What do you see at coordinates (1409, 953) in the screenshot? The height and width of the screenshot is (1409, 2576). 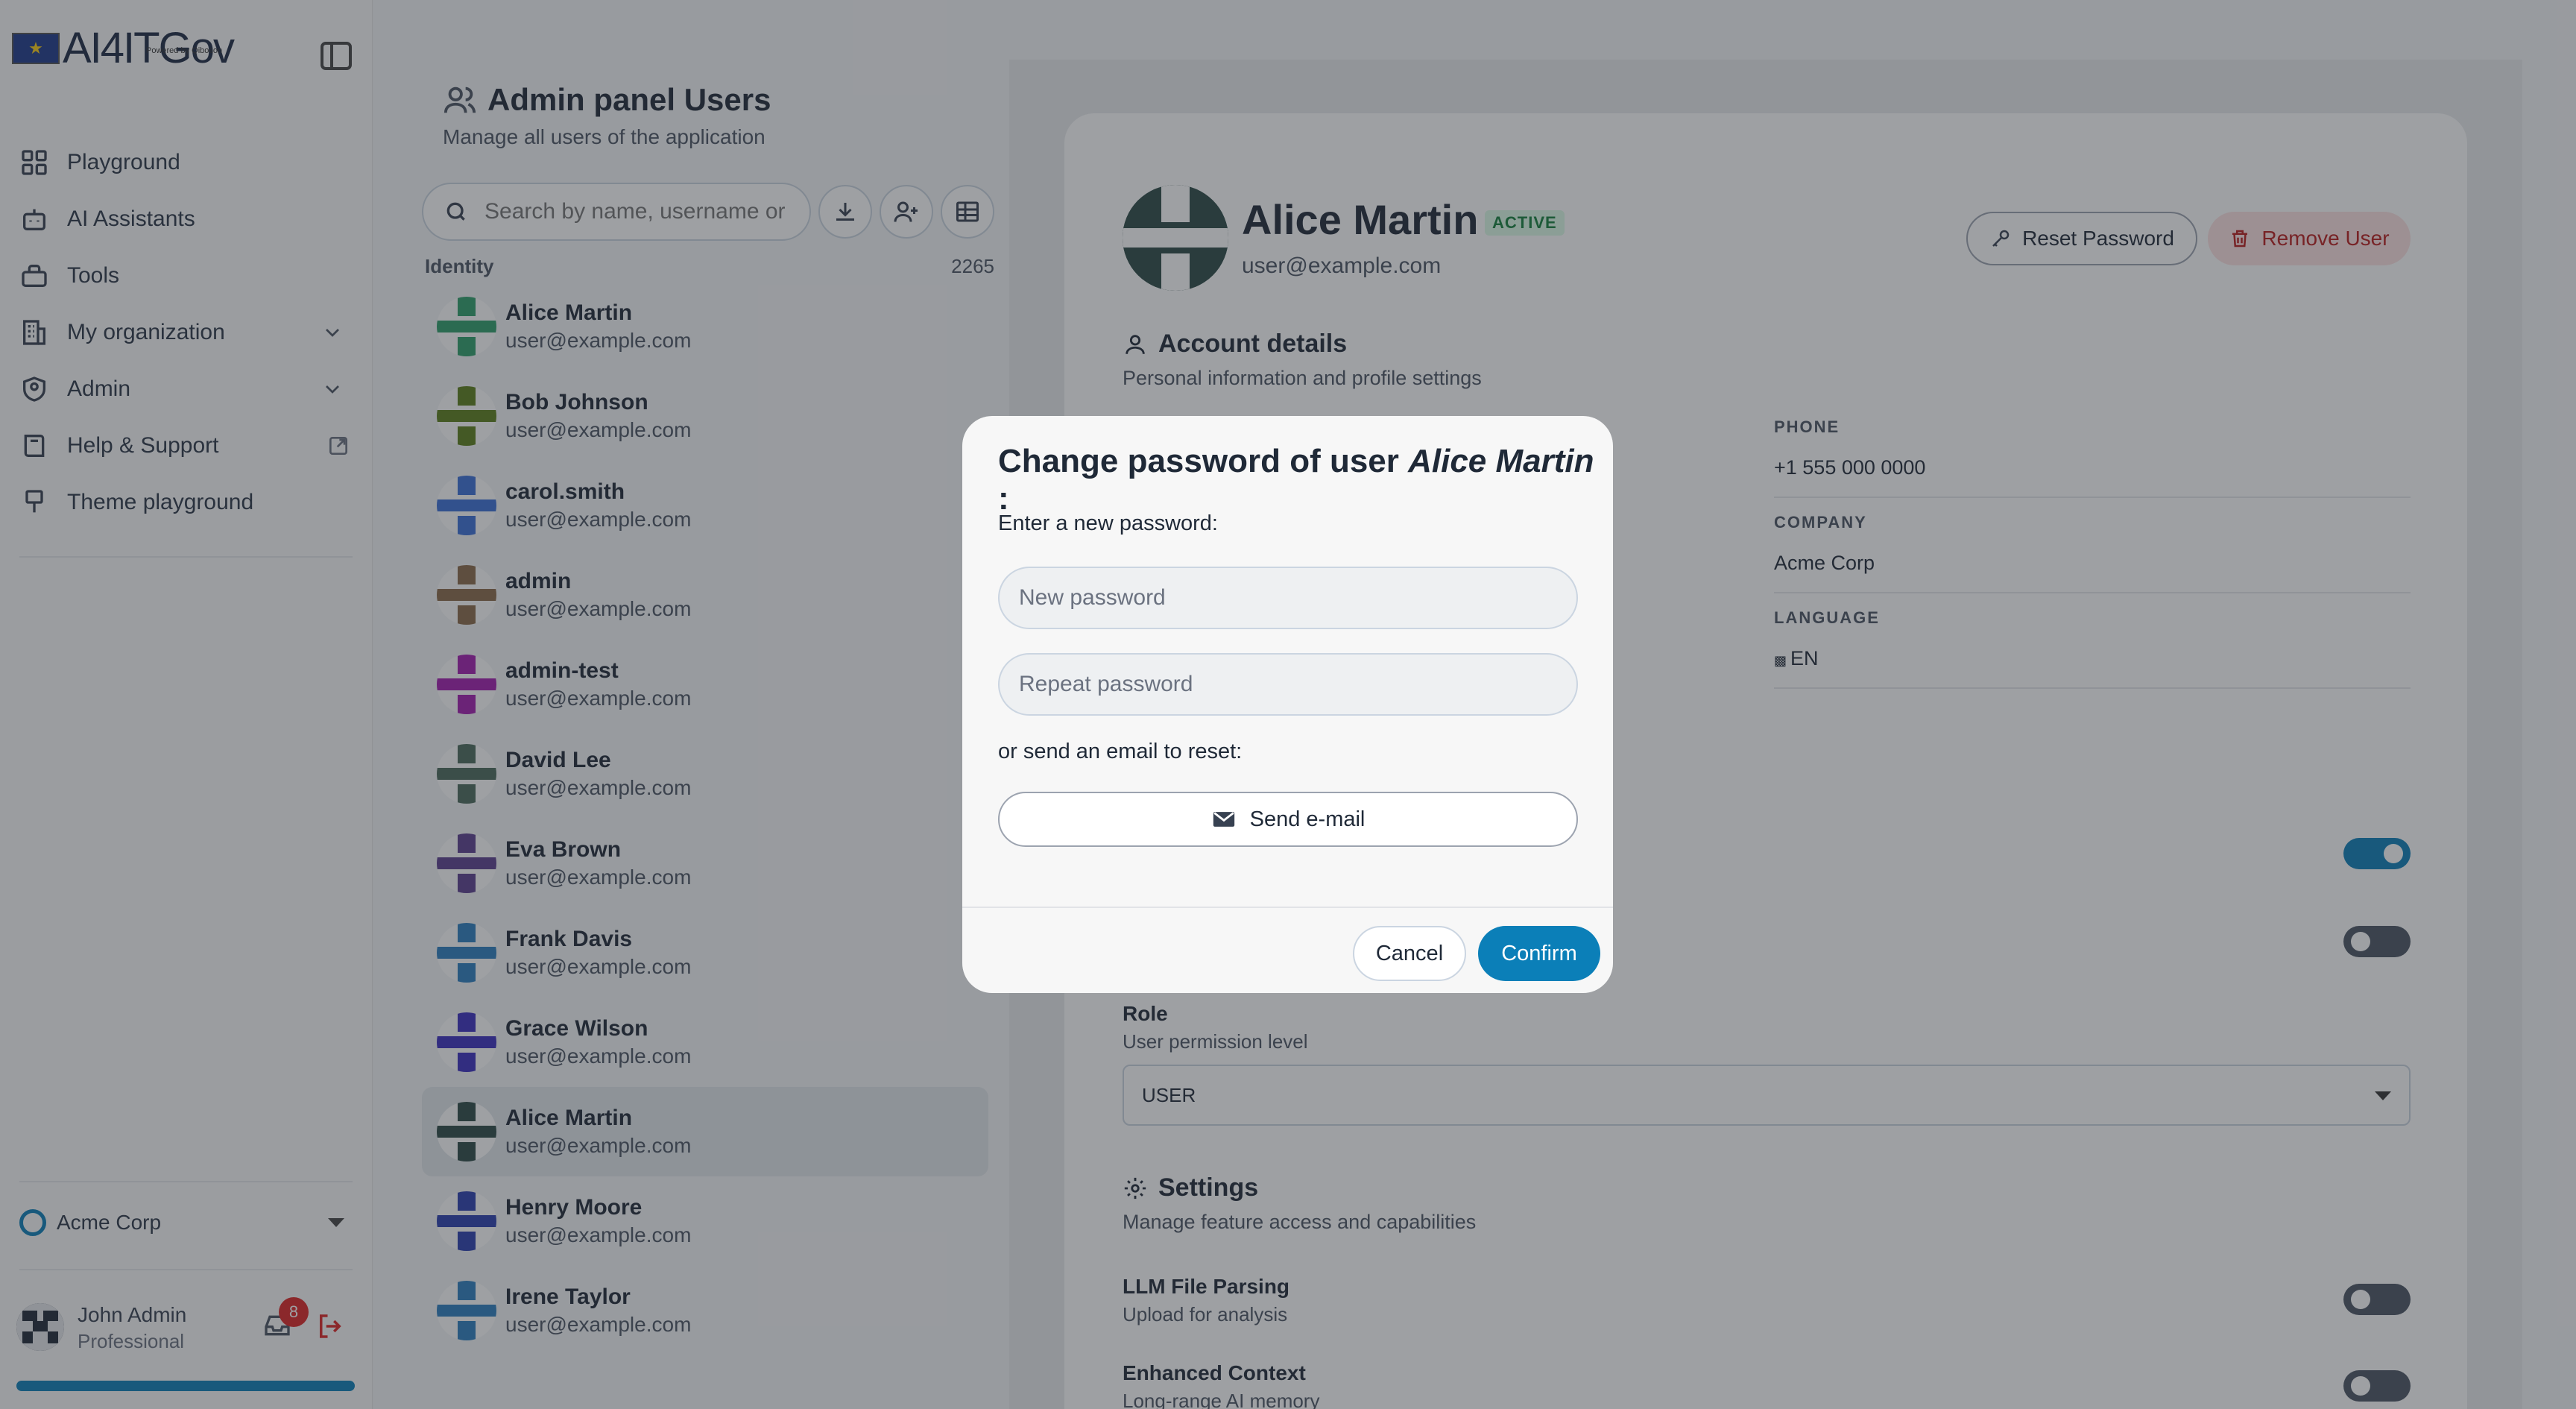 I see `cancel-button: Cancel` at bounding box center [1409, 953].